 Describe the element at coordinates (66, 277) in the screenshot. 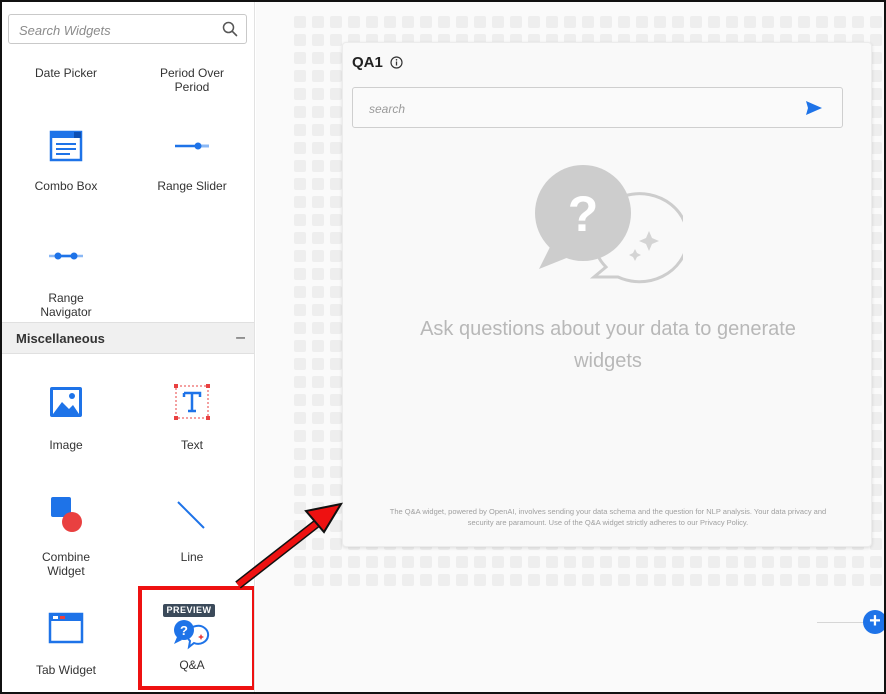

I see `widget-range-navigator: Range Navigator` at that location.